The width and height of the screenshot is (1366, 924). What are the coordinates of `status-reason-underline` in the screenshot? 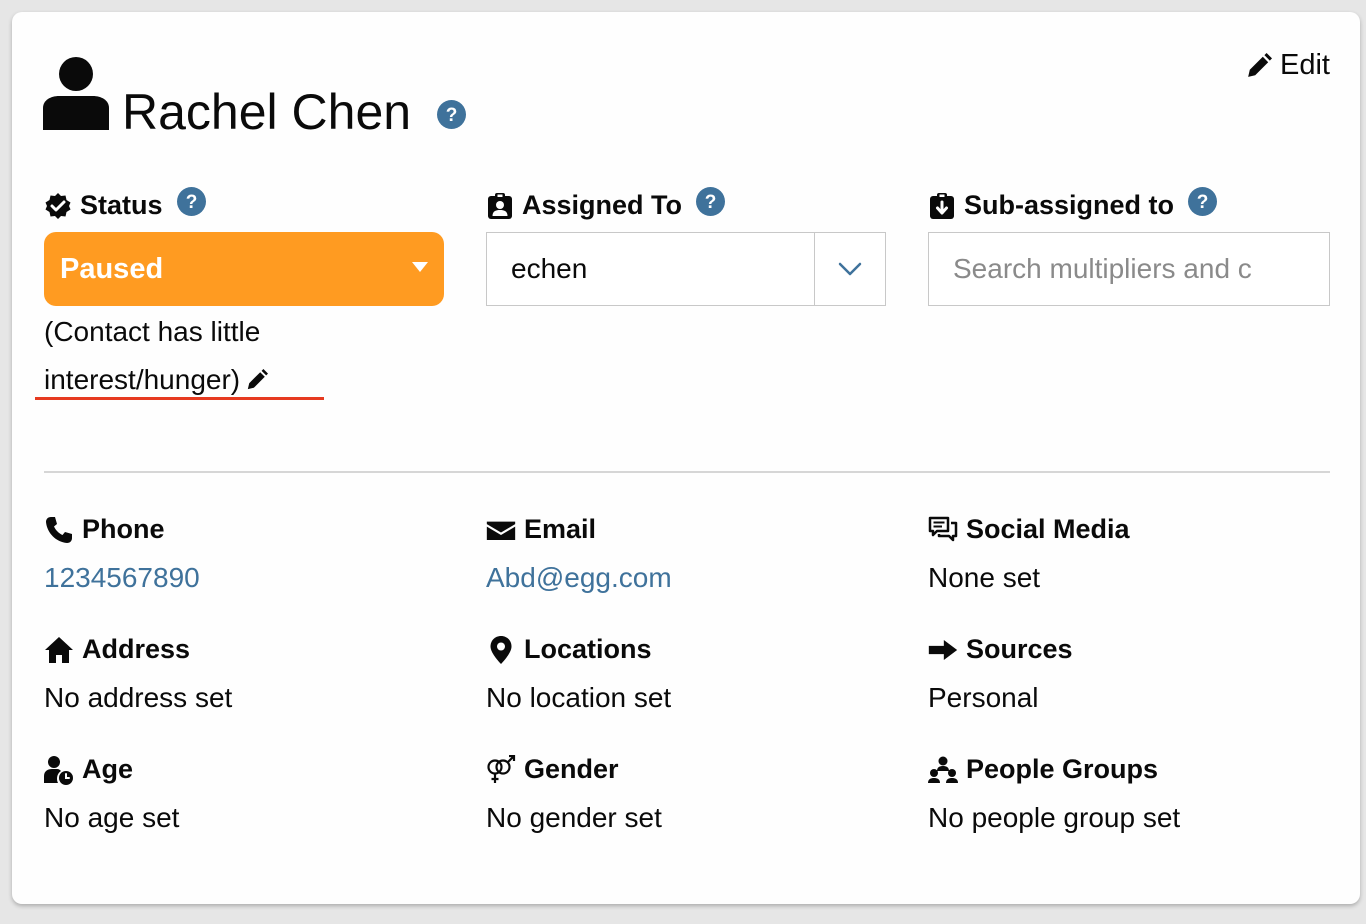 It's located at (179, 398).